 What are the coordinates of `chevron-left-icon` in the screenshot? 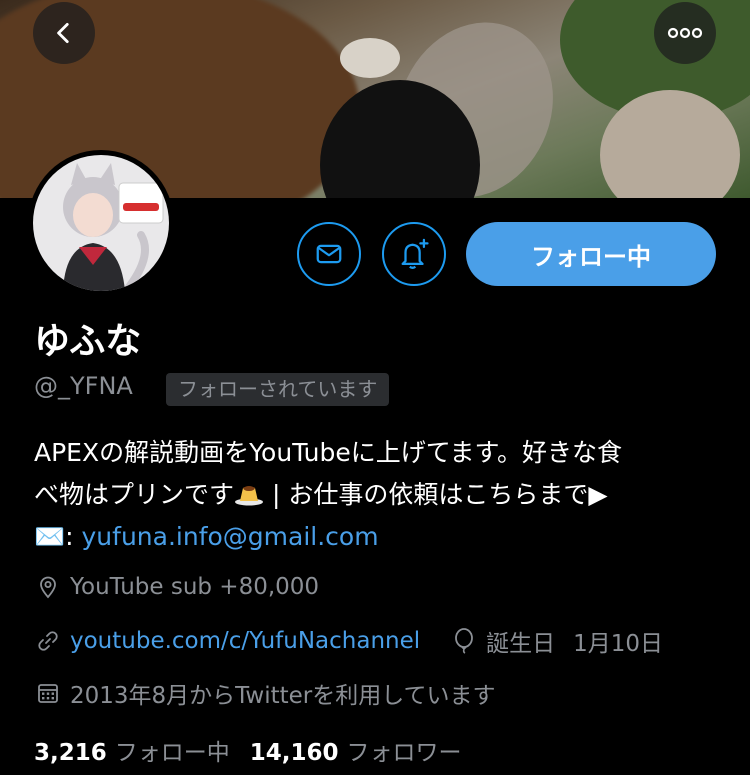 It's located at (63, 33).